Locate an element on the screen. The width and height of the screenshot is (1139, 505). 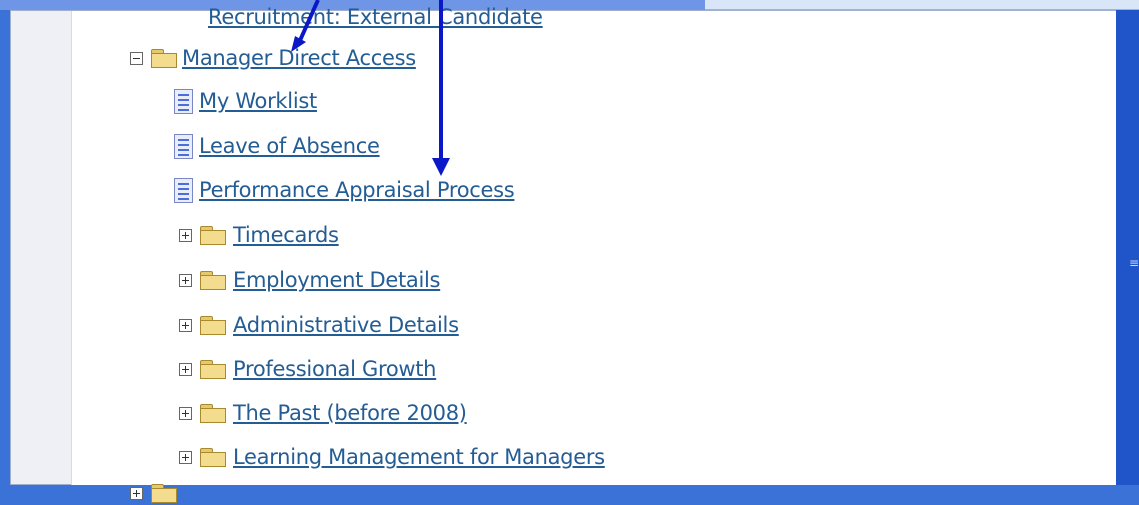
tree-folder-employment-details: Employment Details is located at coordinates (309, 280).